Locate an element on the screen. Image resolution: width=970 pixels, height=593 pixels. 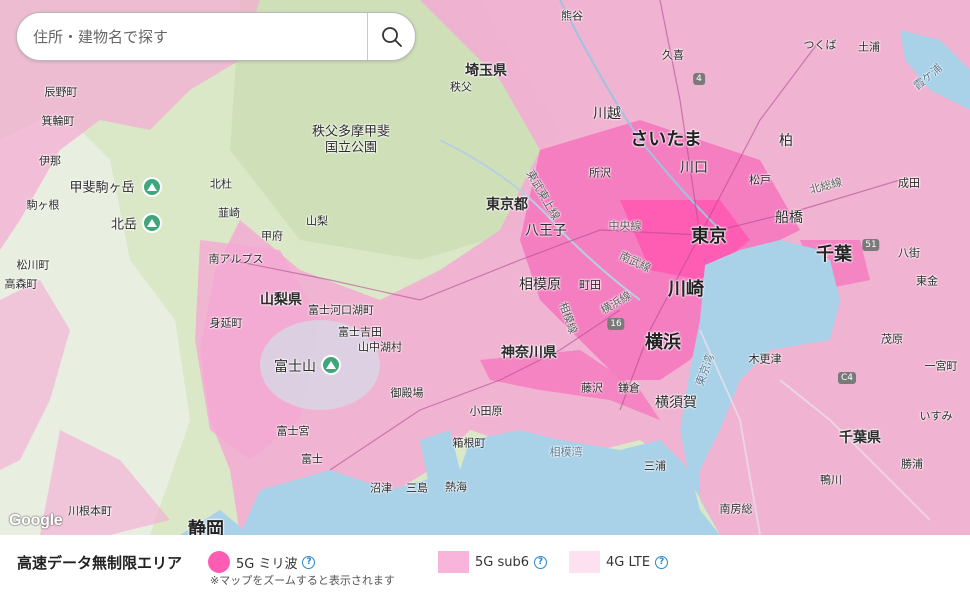
town-label-kamogawa: 鴨川 is located at coordinates (831, 480).